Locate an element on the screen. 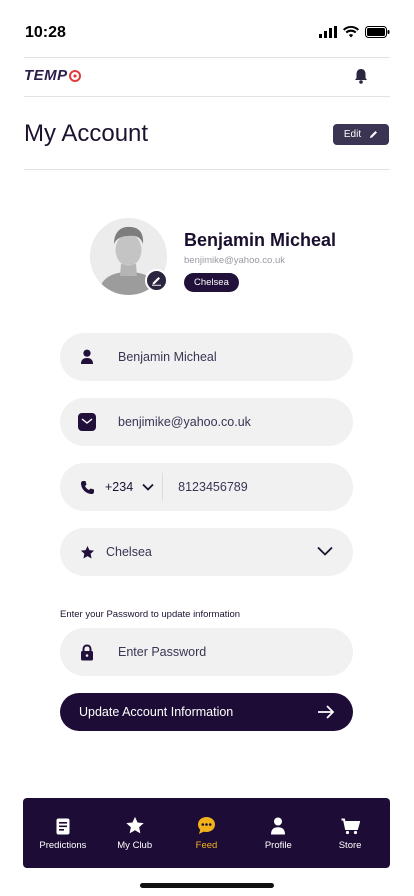  name-field: Benjamin Micheal is located at coordinates (206, 357).